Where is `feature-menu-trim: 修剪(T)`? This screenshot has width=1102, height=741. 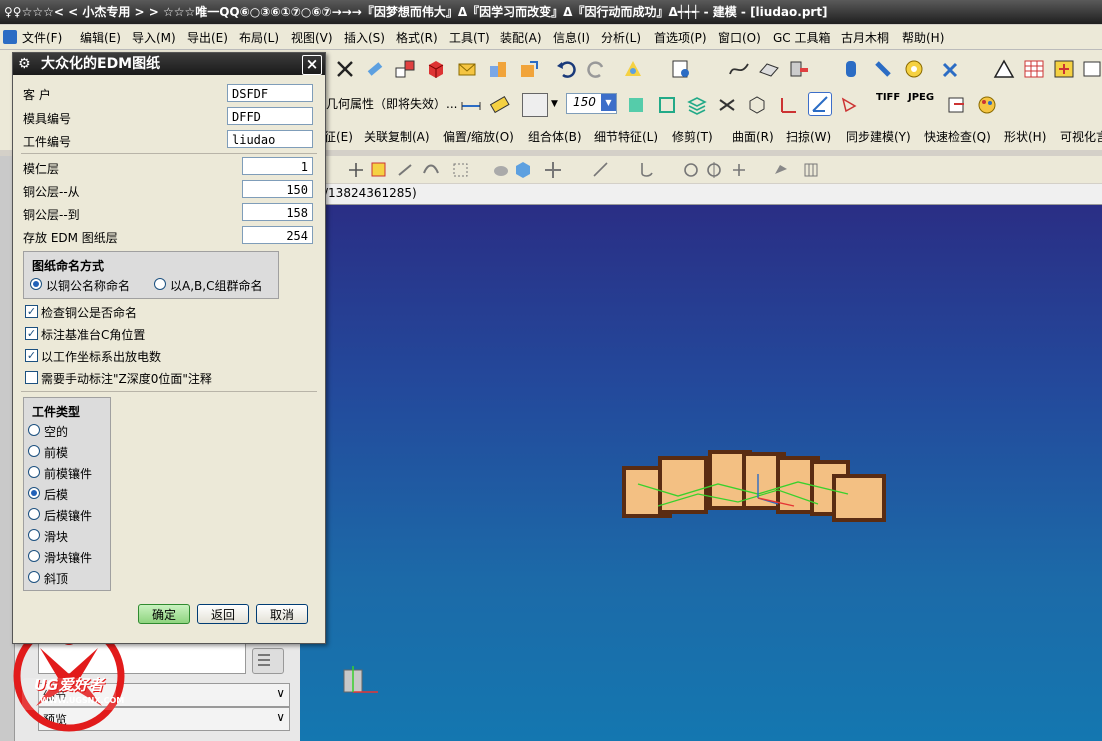
feature-menu-trim: 修剪(T) is located at coordinates (692, 136).